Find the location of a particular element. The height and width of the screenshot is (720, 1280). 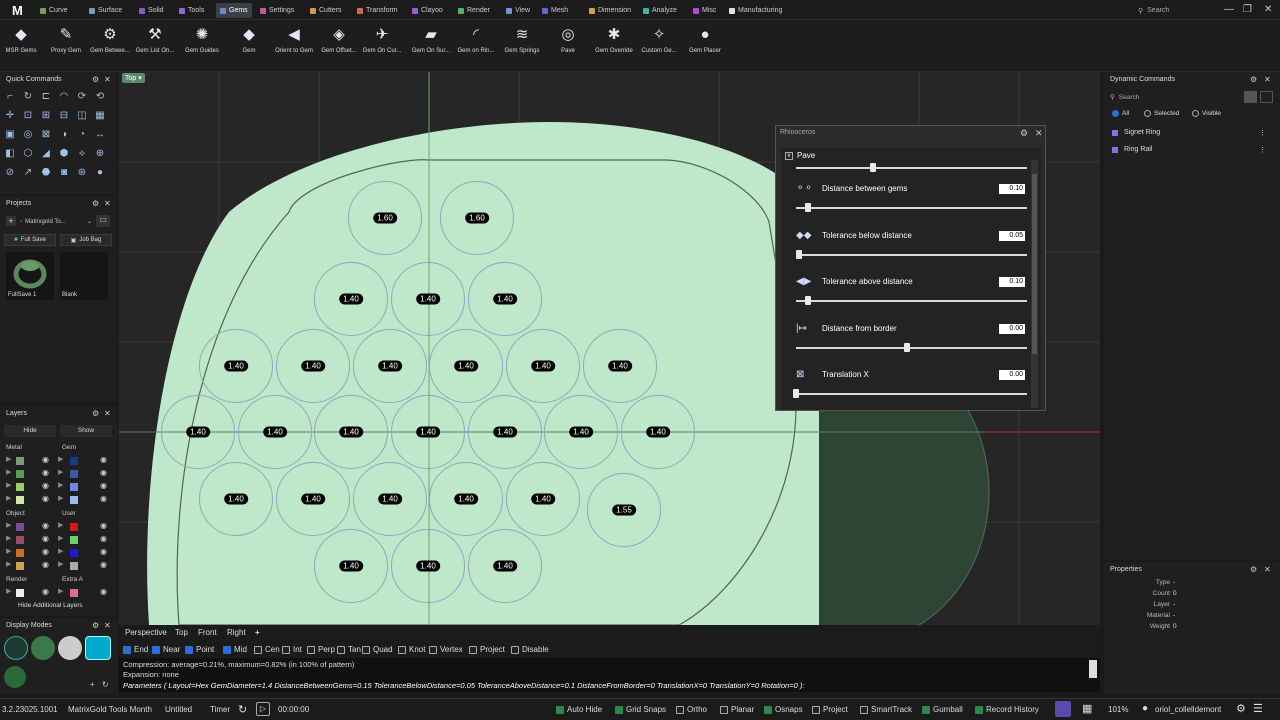

command-scrollbar is located at coordinates (1093, 669).